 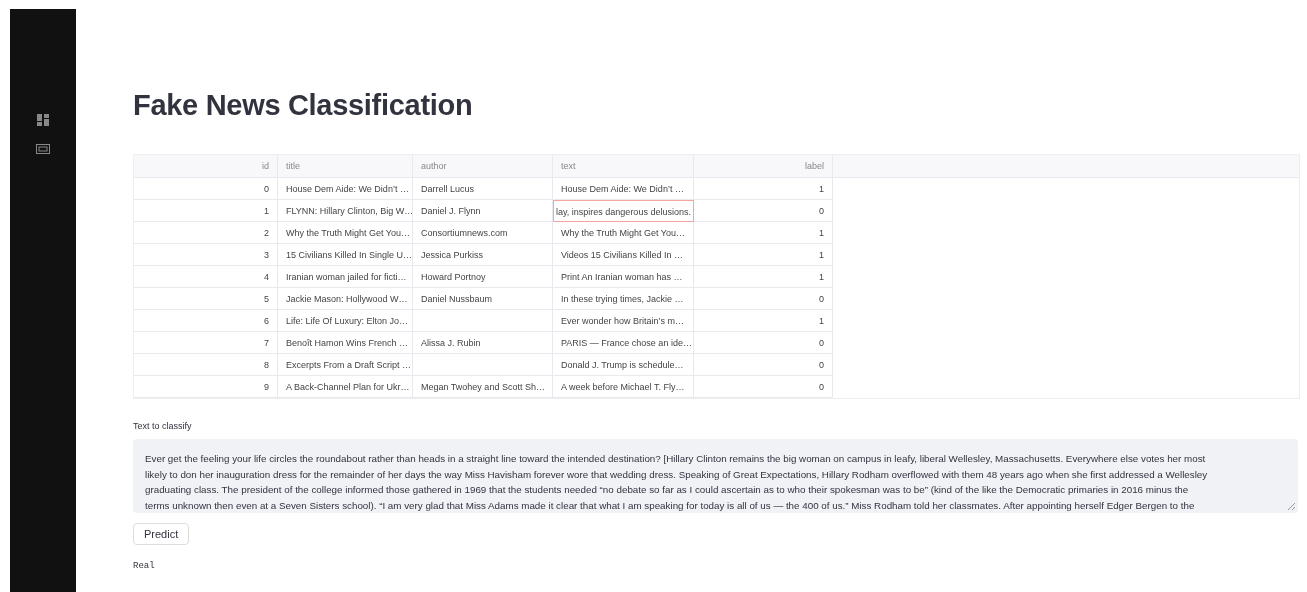 What do you see at coordinates (483, 211) in the screenshot?
I see `table-cell: Daniel J. Flynn` at bounding box center [483, 211].